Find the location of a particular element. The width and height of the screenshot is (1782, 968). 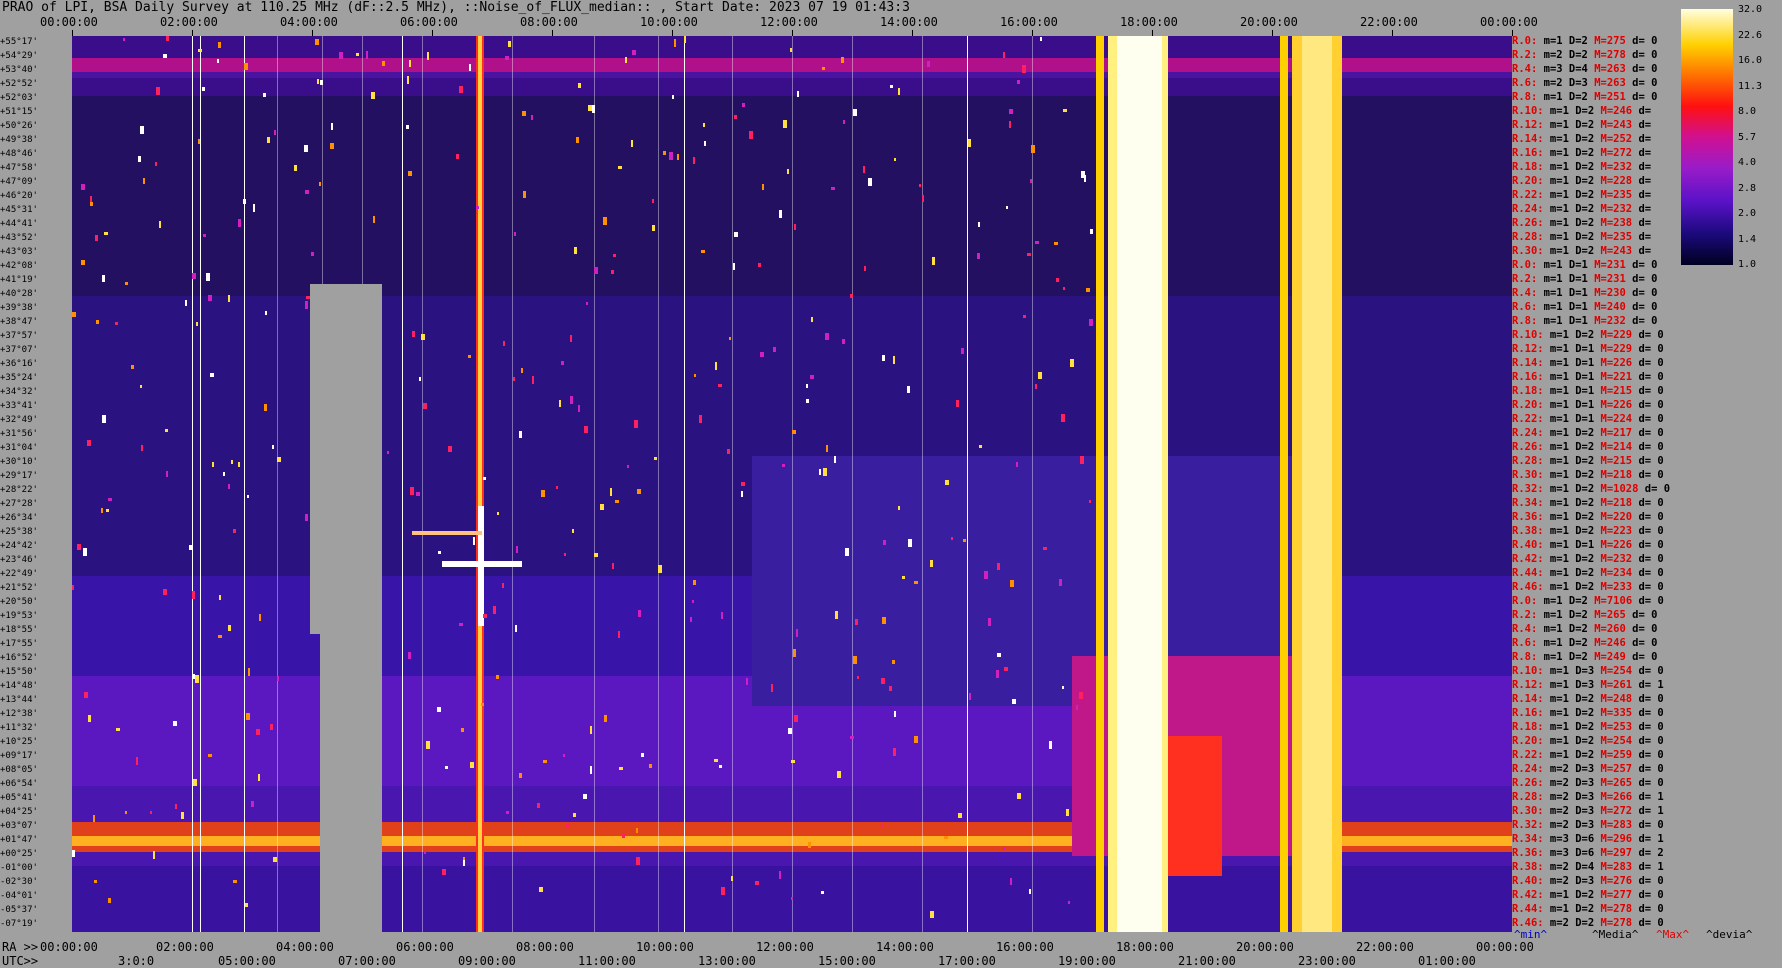

colorbar-tick: 4.0 is located at coordinates (1747, 162).